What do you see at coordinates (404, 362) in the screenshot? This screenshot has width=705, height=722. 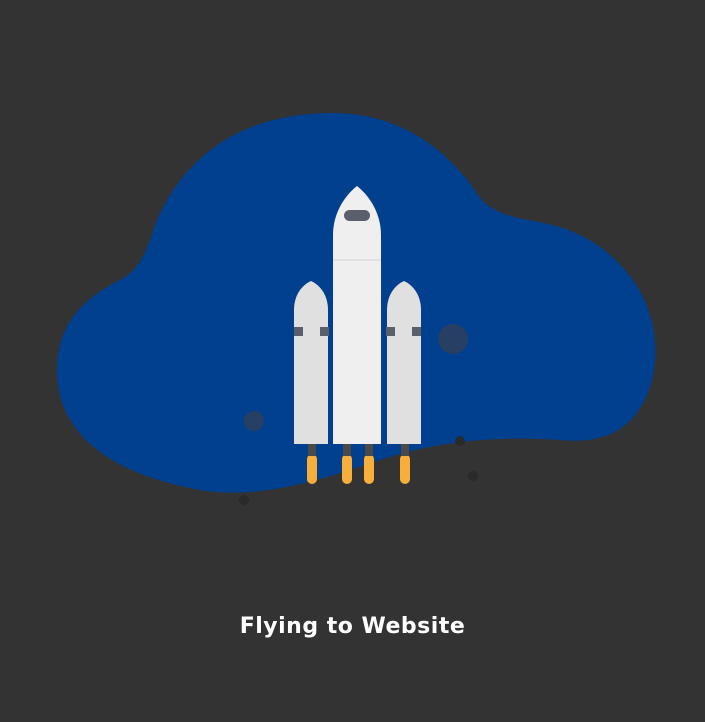 I see `right-booster` at bounding box center [404, 362].